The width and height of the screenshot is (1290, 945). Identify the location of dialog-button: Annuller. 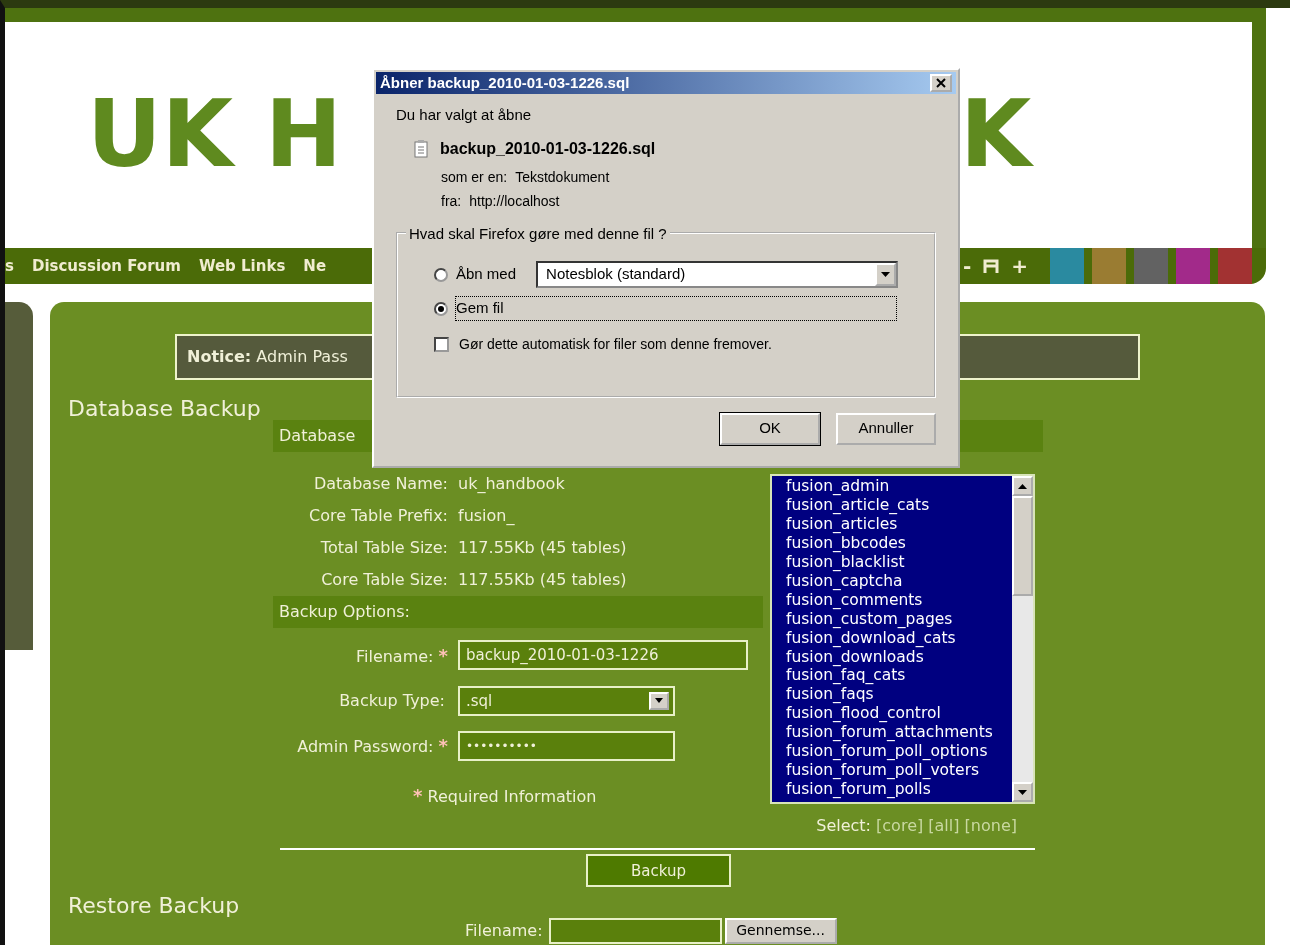
(886, 428).